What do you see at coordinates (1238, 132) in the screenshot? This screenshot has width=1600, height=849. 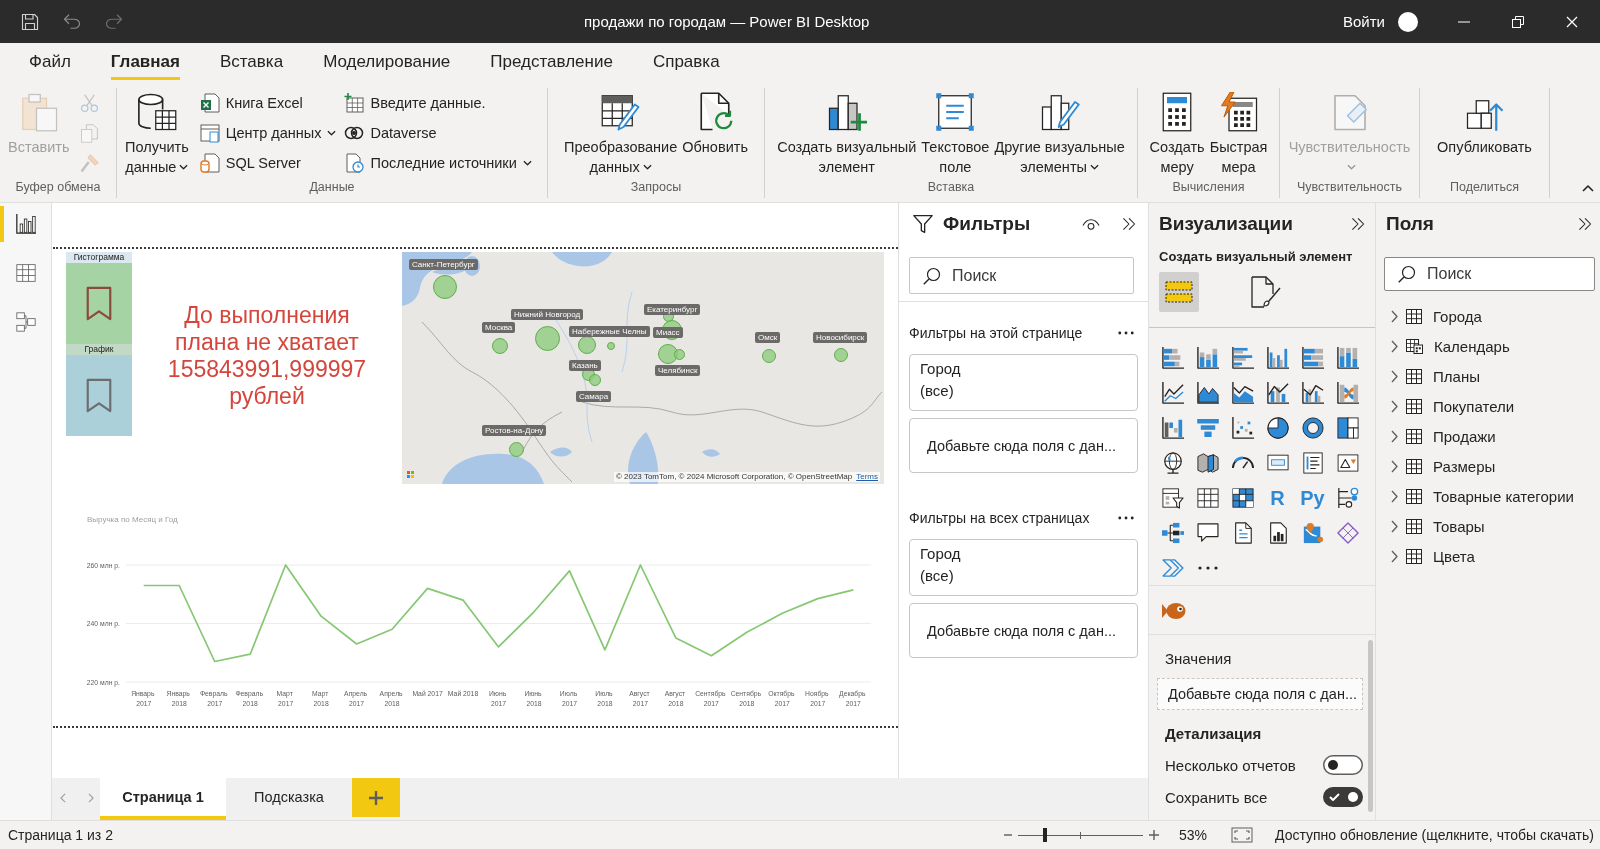 I see `ribbon-button: Быстрая мера` at bounding box center [1238, 132].